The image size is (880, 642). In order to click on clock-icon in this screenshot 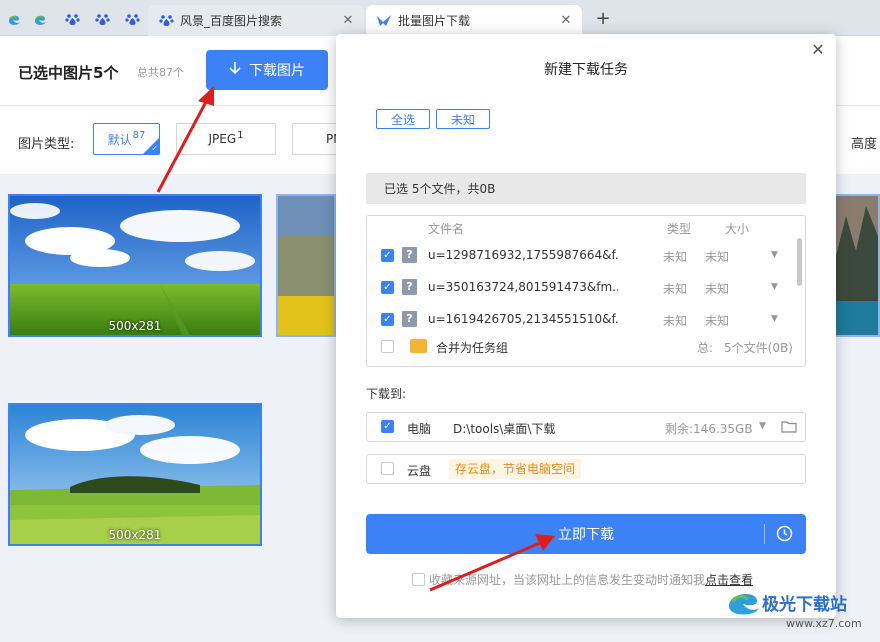, I will do `click(784, 533)`.